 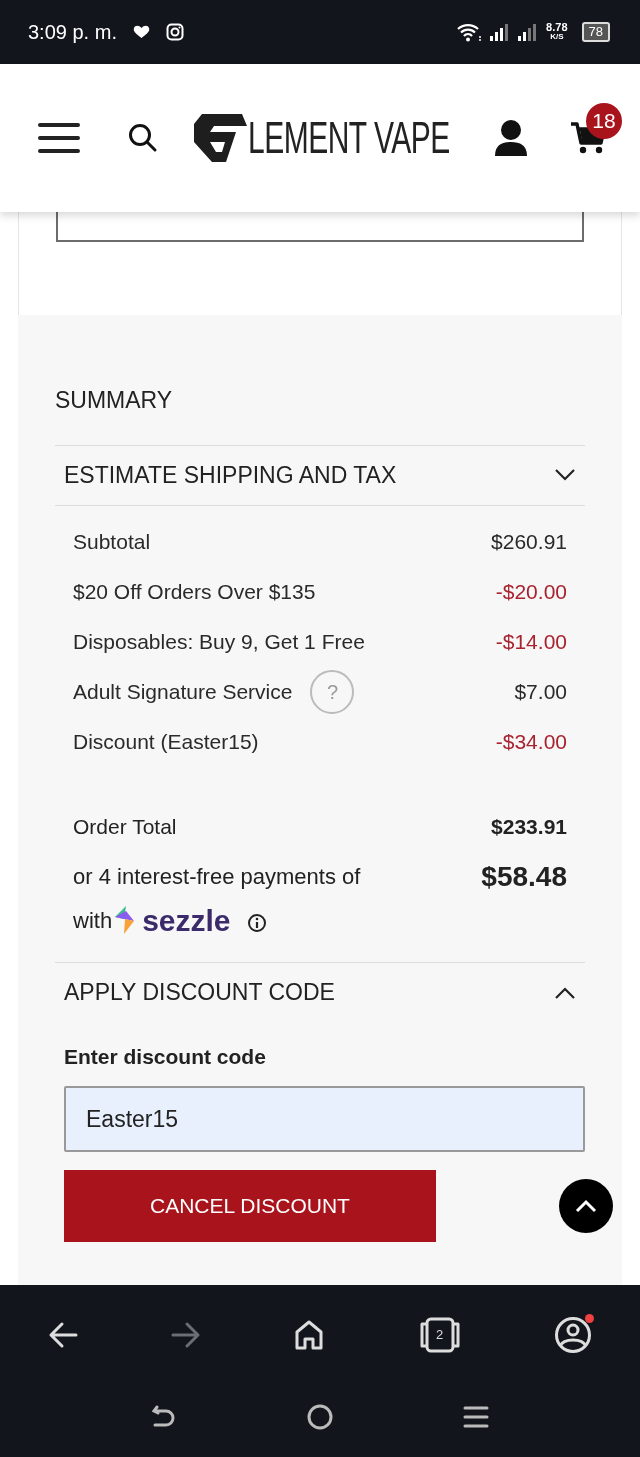 What do you see at coordinates (219, 641) in the screenshot?
I see `summary-label: Disposables: Buy 9, Get 1 Free` at bounding box center [219, 641].